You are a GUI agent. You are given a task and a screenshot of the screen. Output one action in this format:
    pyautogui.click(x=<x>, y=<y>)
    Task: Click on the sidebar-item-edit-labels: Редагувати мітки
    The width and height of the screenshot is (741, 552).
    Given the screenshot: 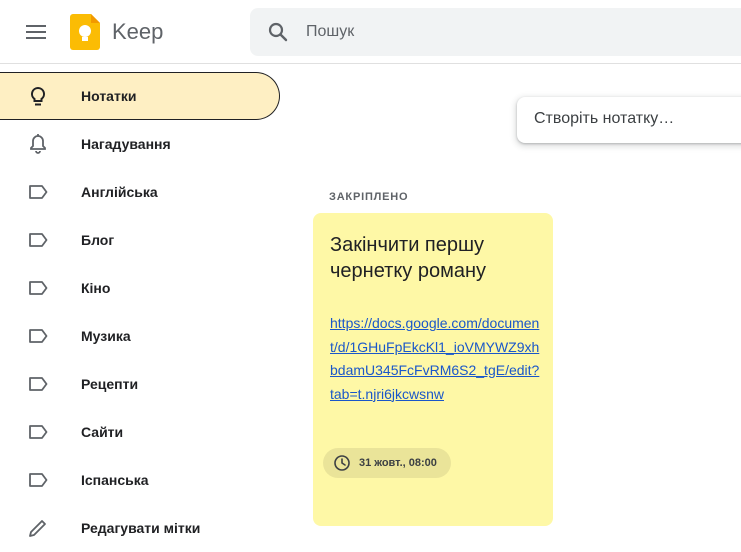 What is the action you would take?
    pyautogui.click(x=140, y=528)
    